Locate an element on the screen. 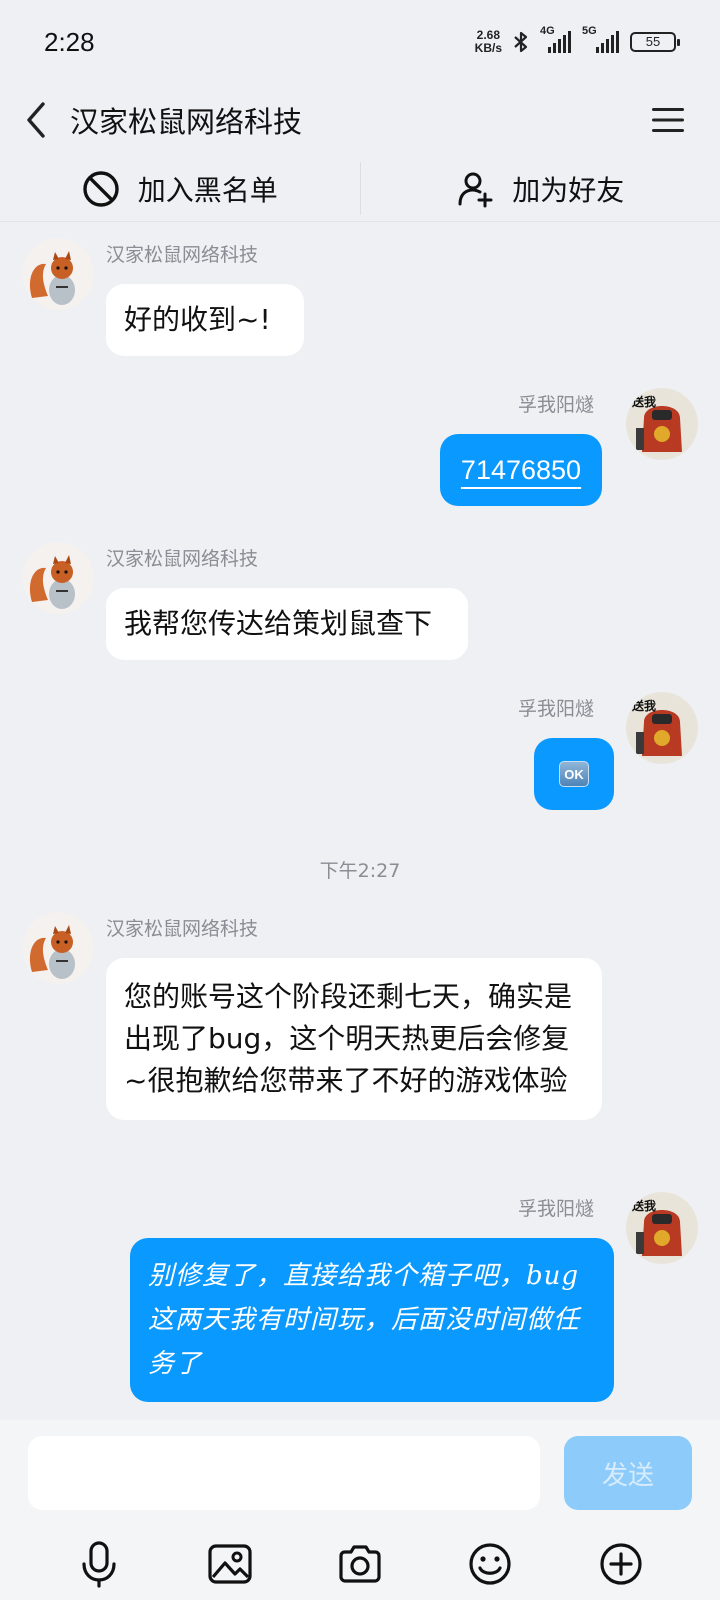 Image resolution: width=720 pixels, height=1600 pixels. menu-button is located at coordinates (668, 120).